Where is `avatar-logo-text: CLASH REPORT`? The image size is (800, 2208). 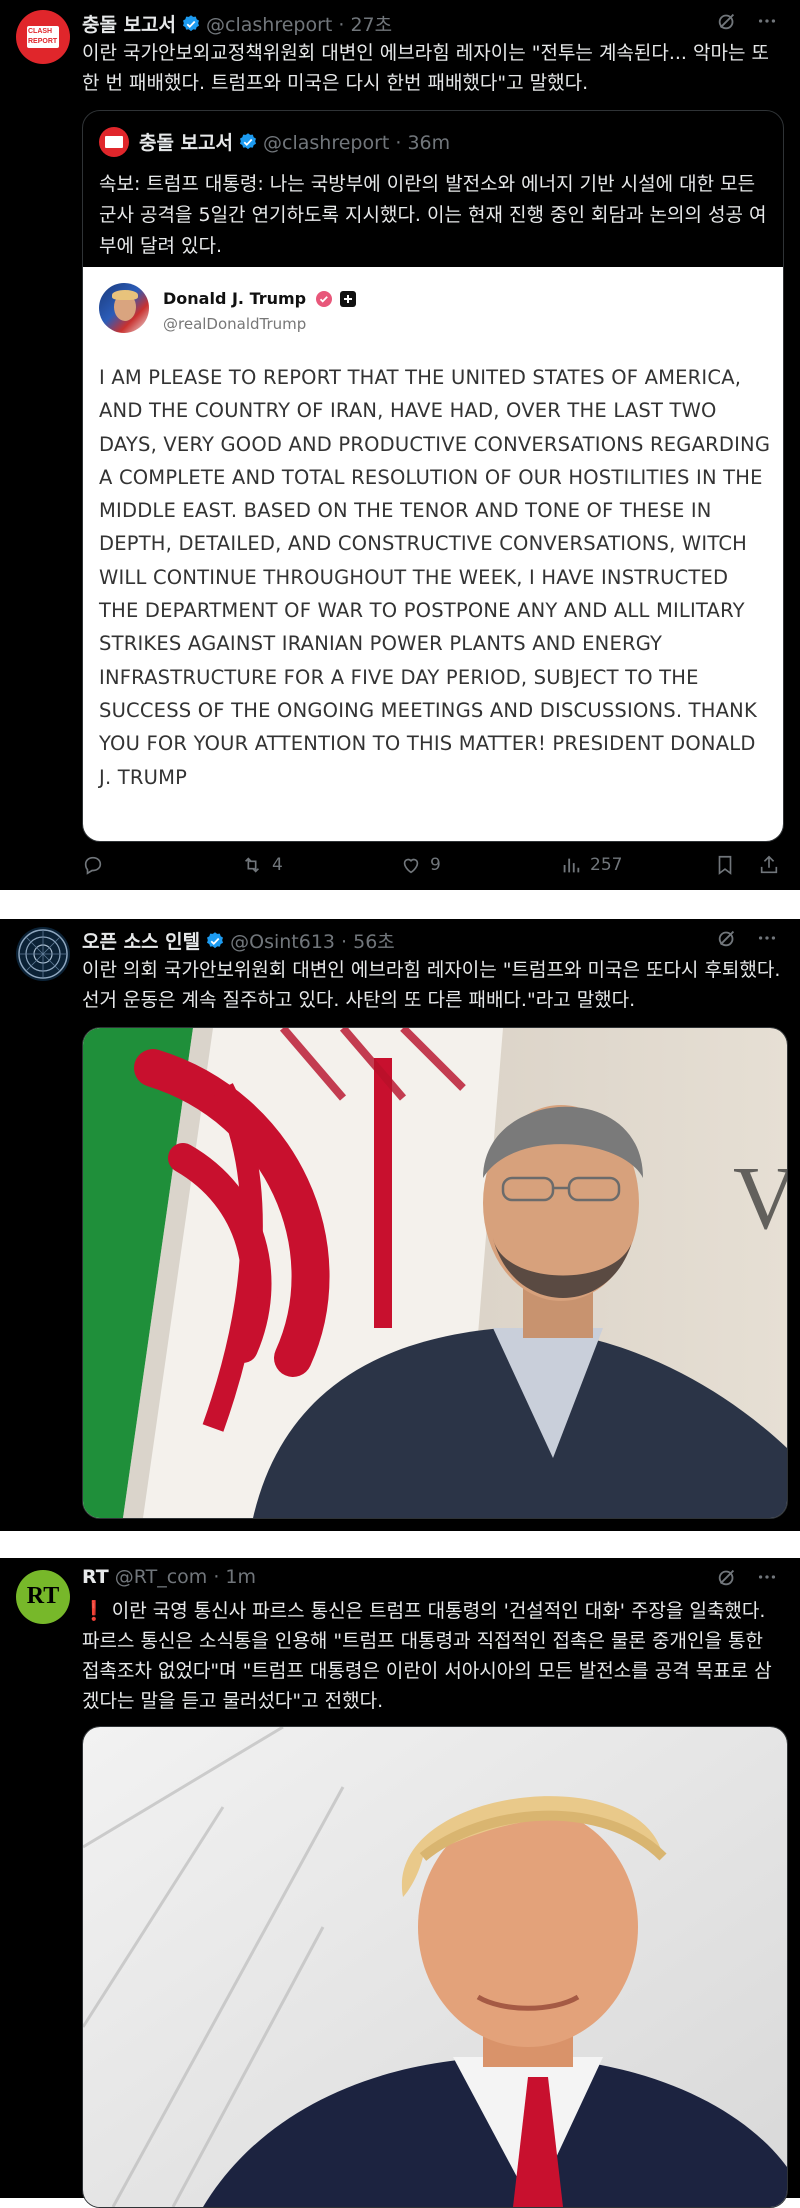
avatar-logo-text: CLASH REPORT is located at coordinates (43, 36).